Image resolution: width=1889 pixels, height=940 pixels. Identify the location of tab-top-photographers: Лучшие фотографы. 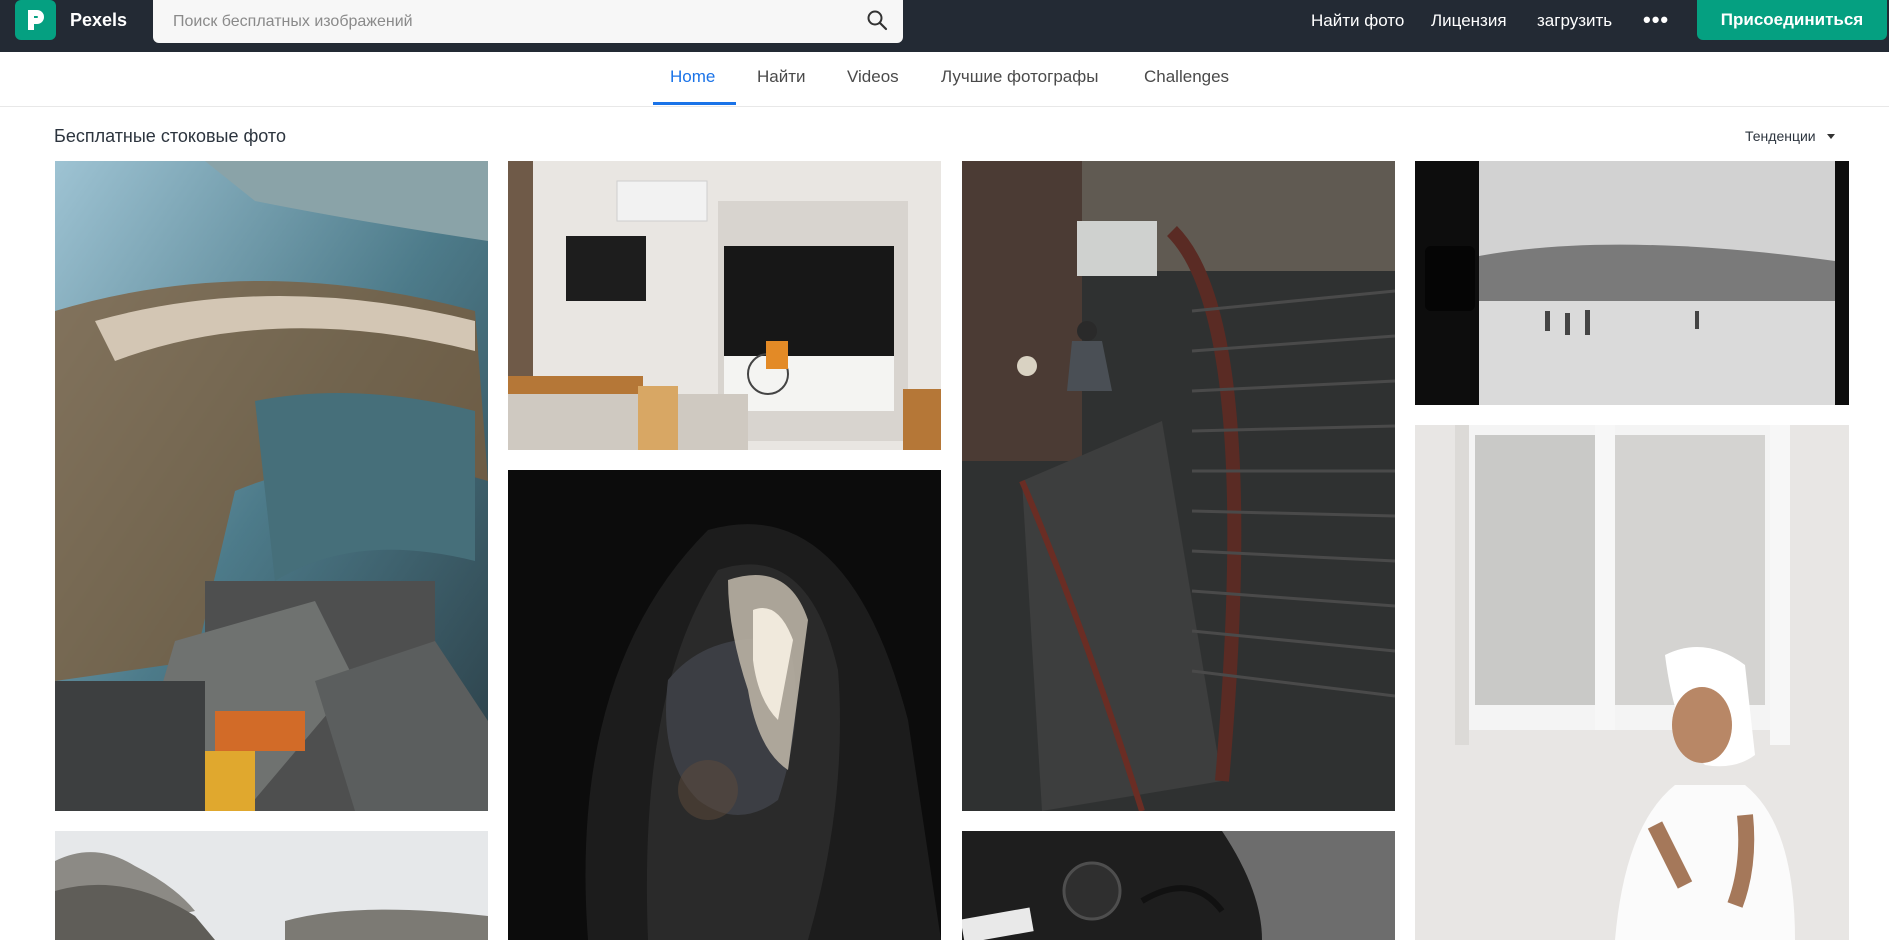
(1019, 77).